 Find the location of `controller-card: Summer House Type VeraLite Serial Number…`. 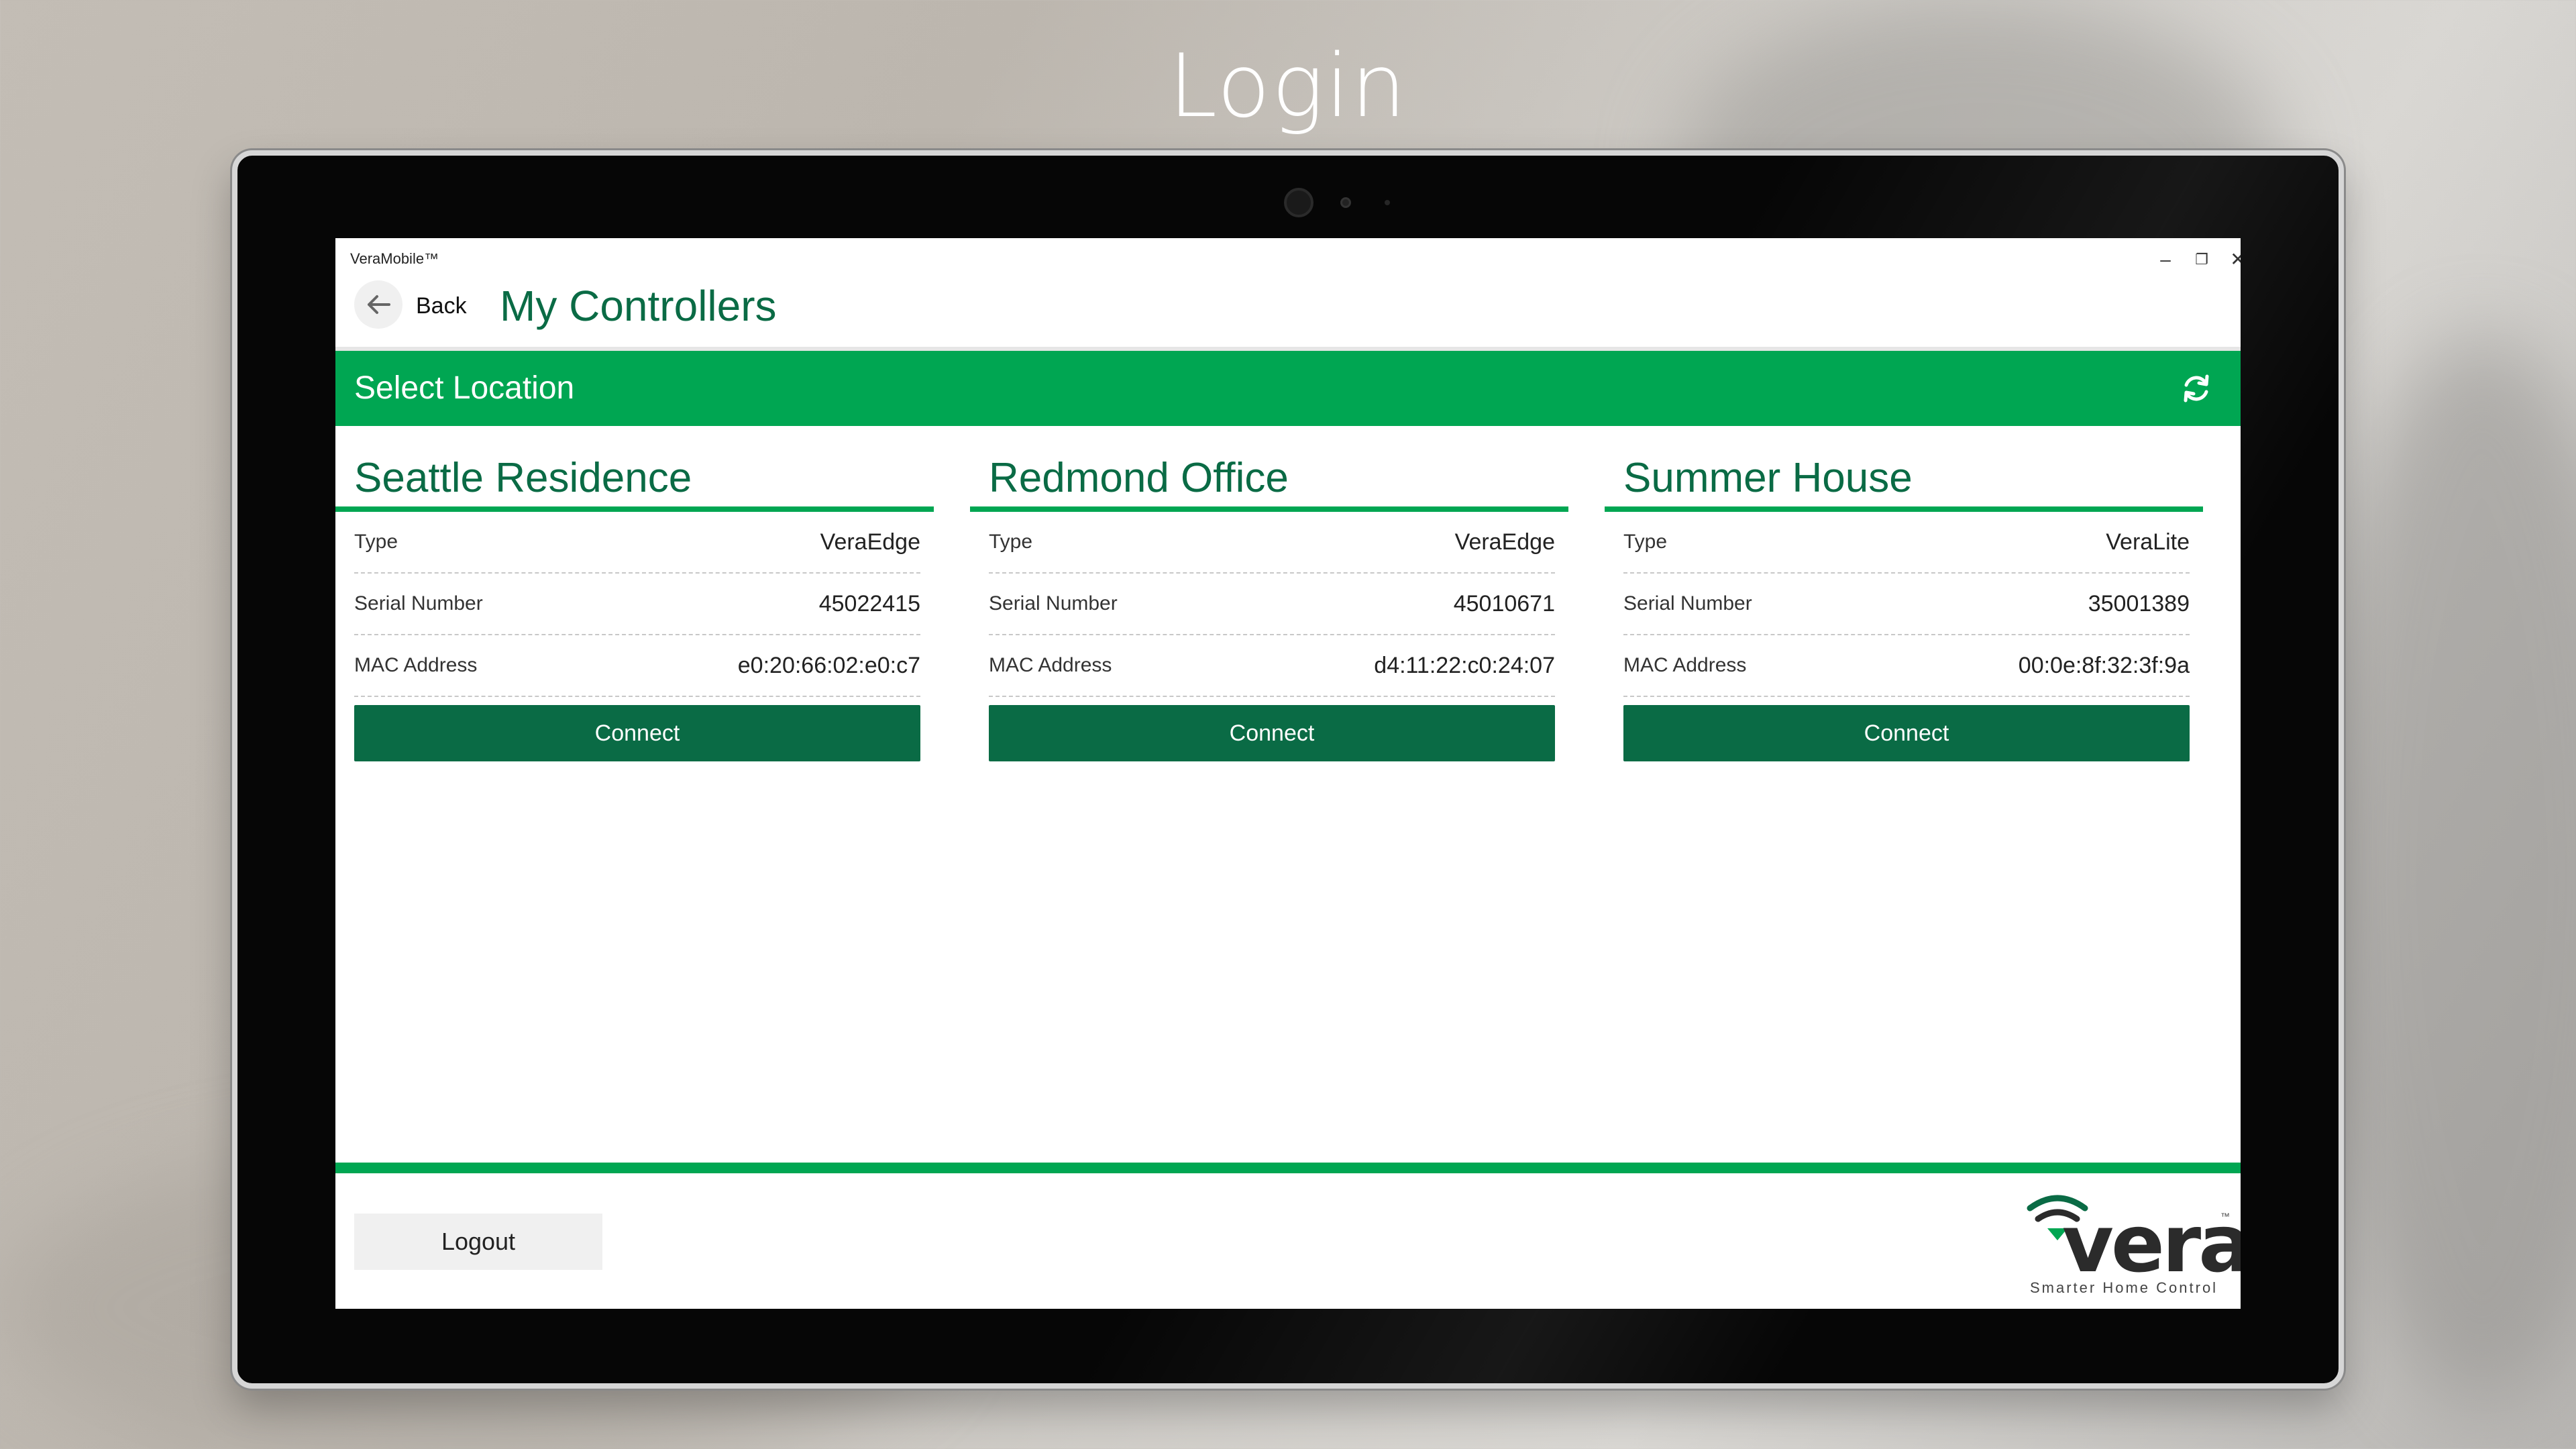

controller-card: Summer House Type VeraLite Serial Number… is located at coordinates (1904, 606).